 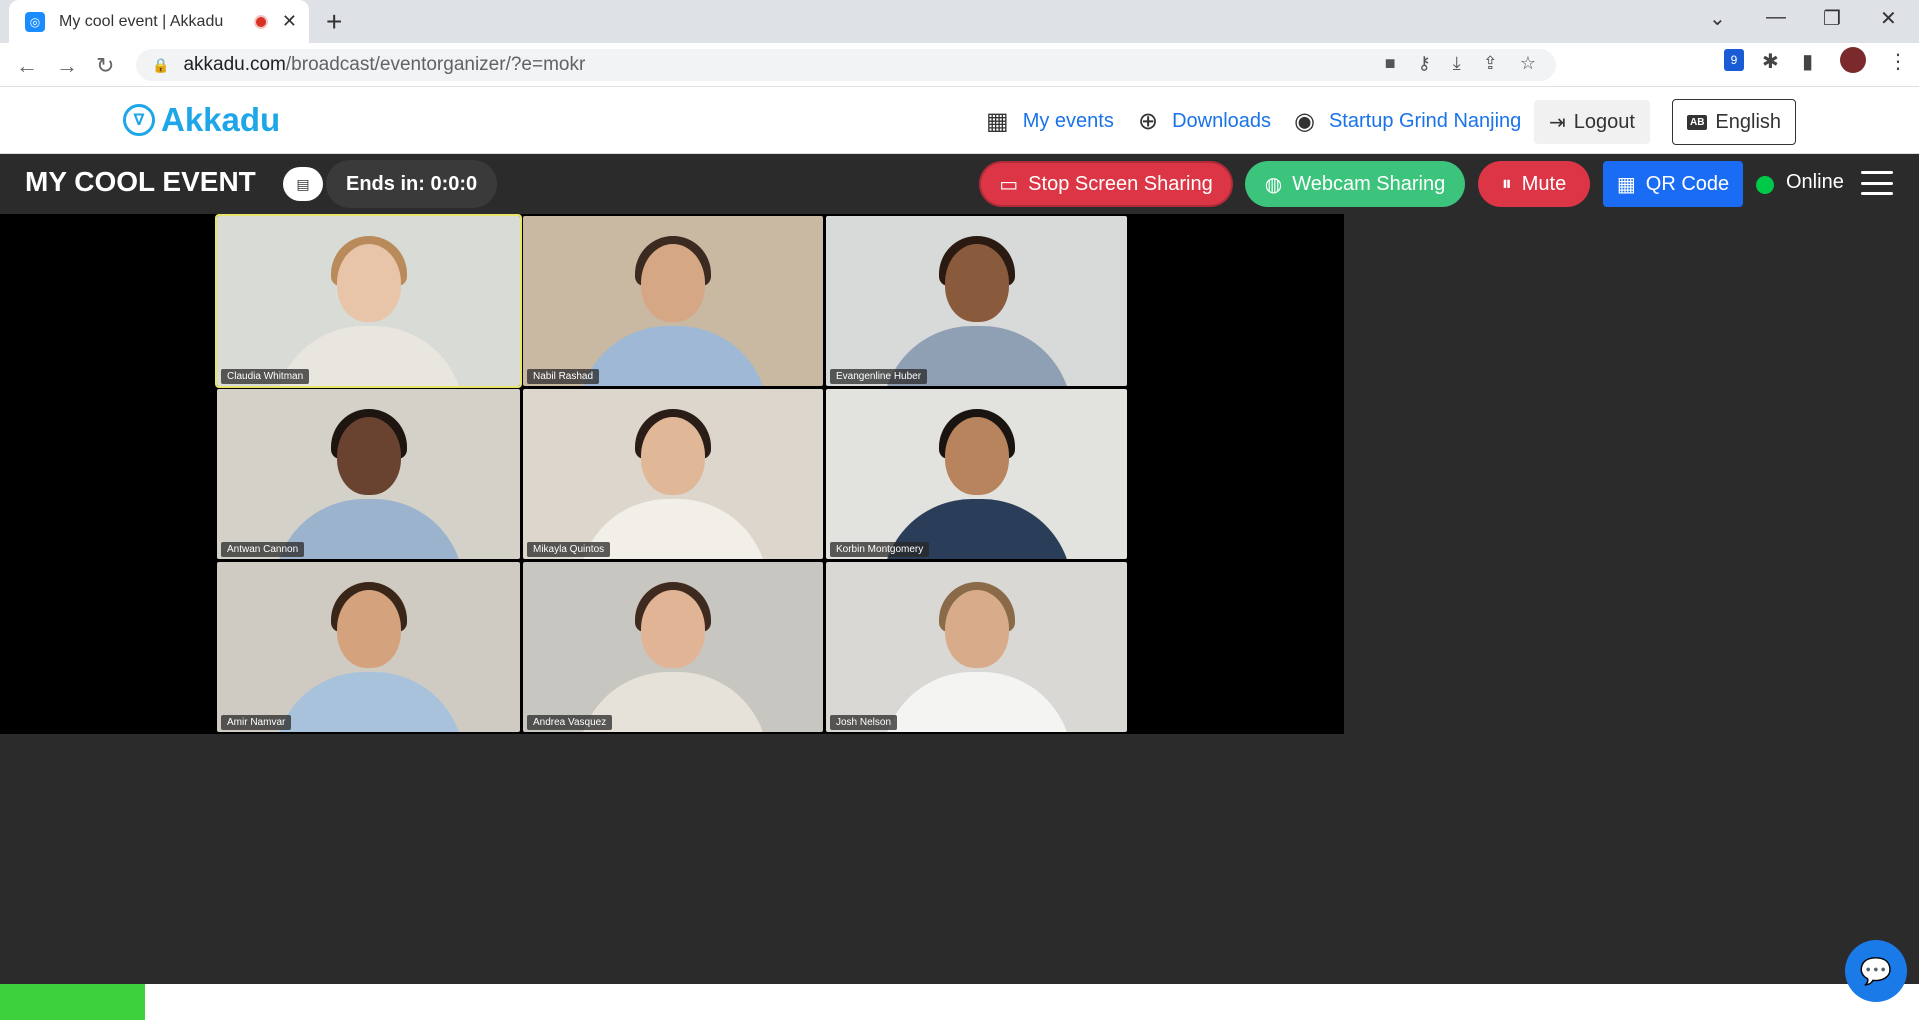 I want to click on calendar-icon: ▦, so click(x=997, y=121).